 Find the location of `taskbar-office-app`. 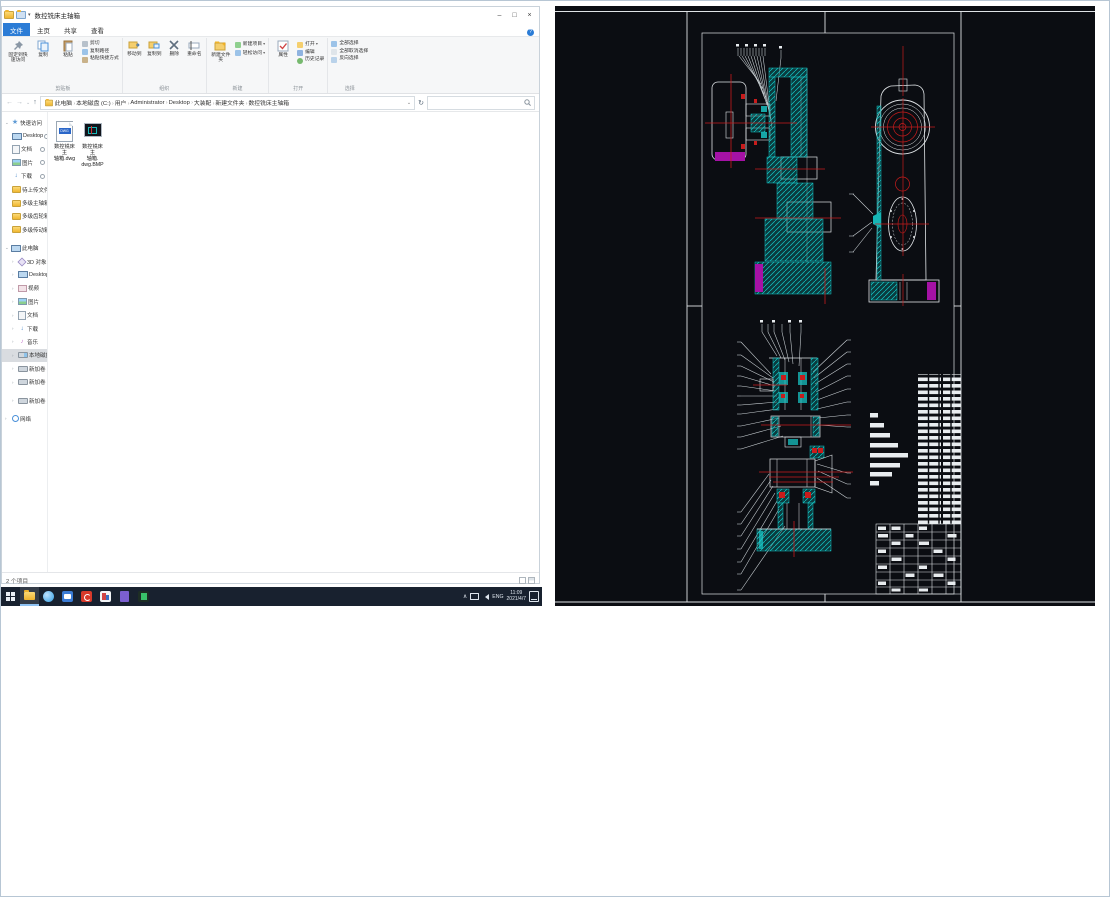

taskbar-office-app is located at coordinates (67, 596).